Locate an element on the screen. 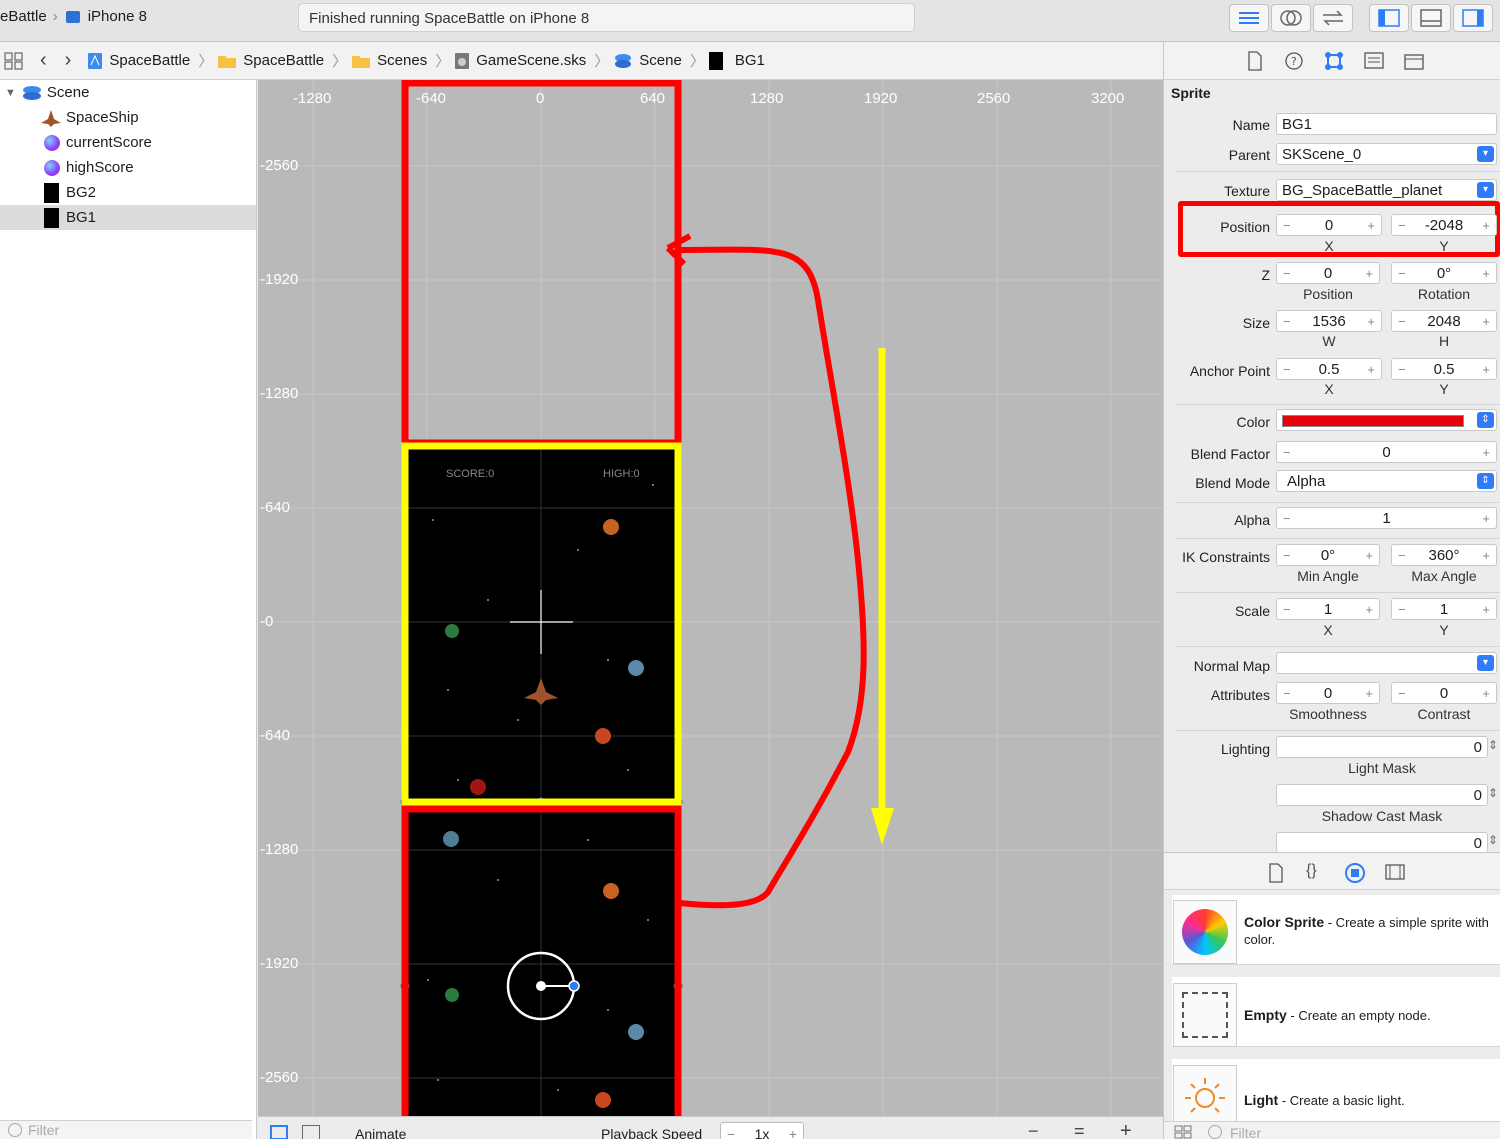  animate-button: Animate is located at coordinates (380, 1132).